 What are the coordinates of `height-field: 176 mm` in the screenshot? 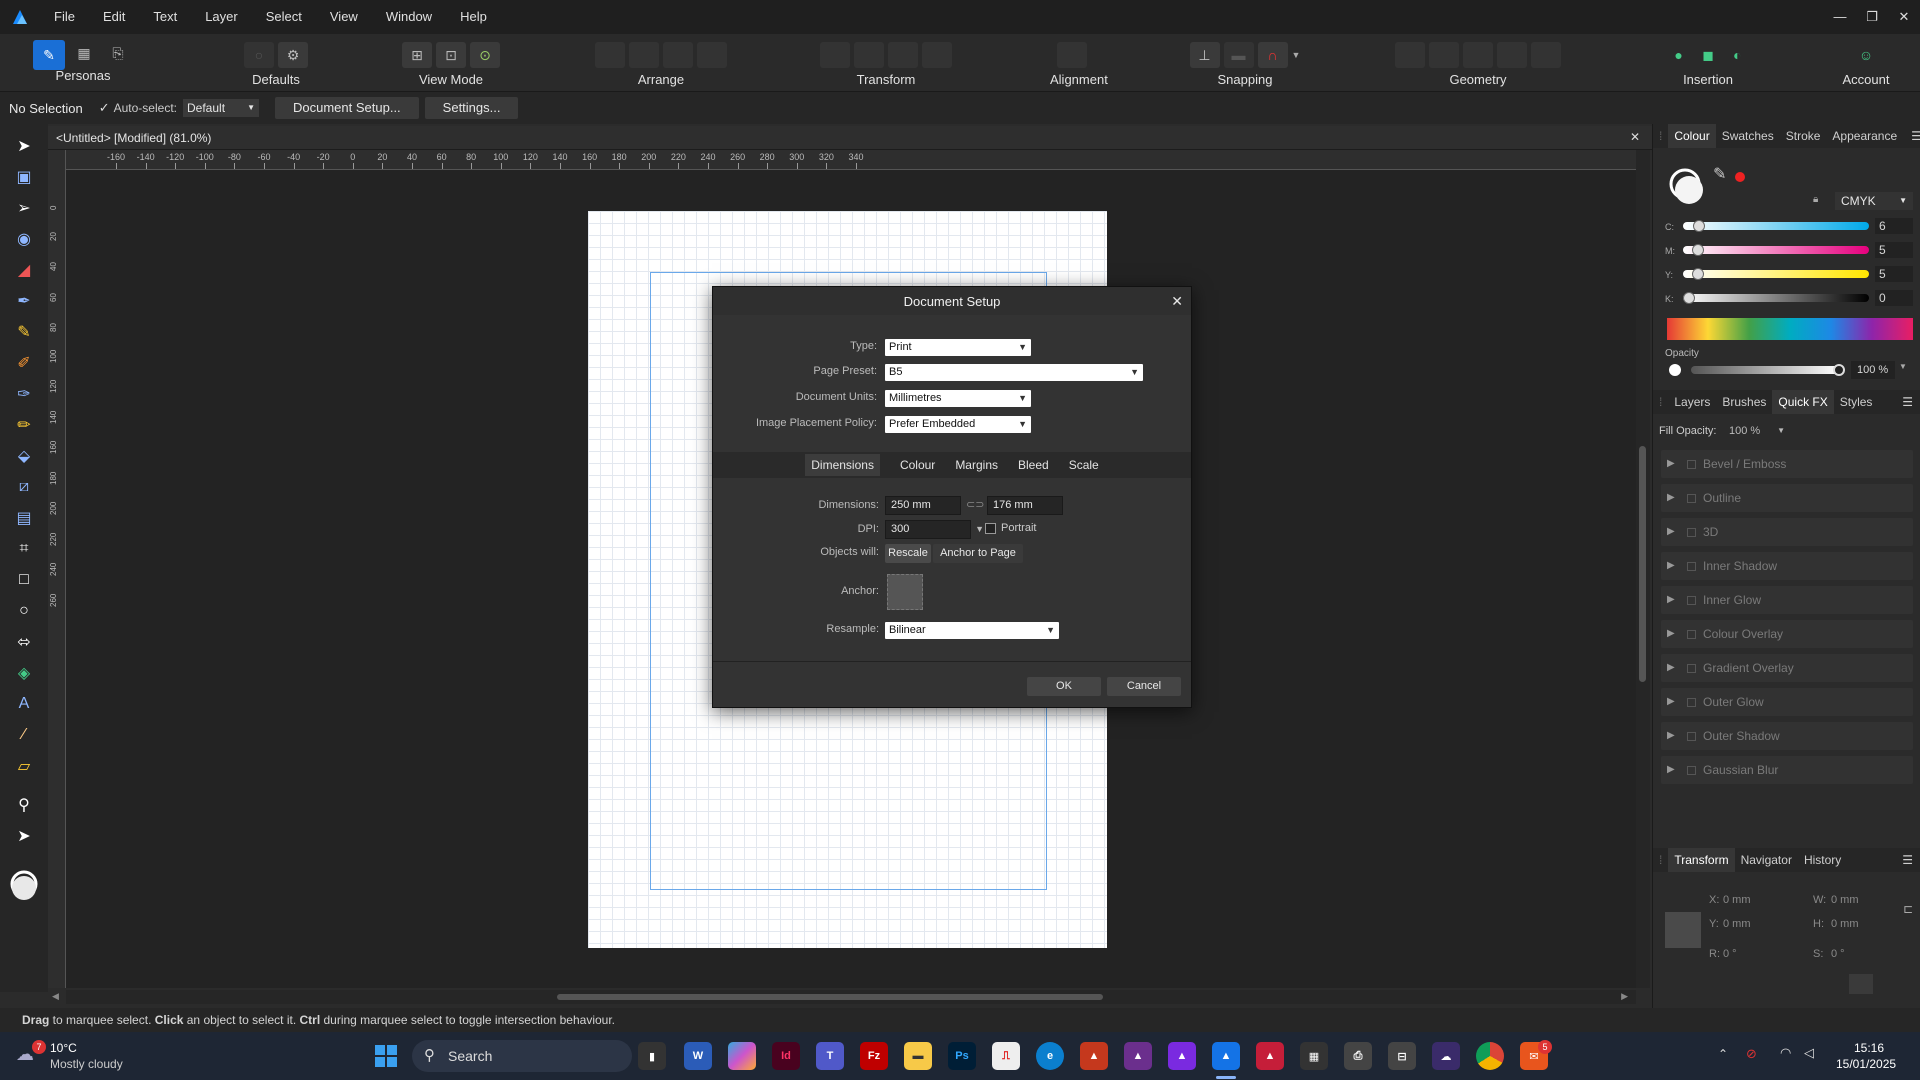 It's located at (1025, 505).